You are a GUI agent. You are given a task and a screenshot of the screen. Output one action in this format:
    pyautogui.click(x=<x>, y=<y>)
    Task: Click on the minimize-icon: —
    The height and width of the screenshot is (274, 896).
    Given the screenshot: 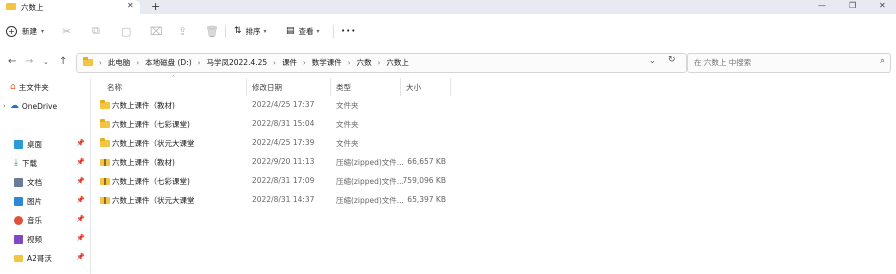 What is the action you would take?
    pyautogui.click(x=822, y=5)
    